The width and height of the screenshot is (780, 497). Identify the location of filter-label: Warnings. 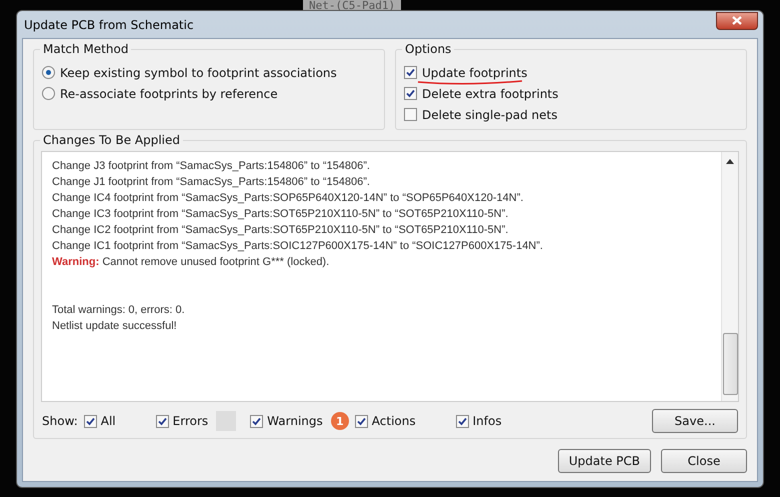
(295, 421).